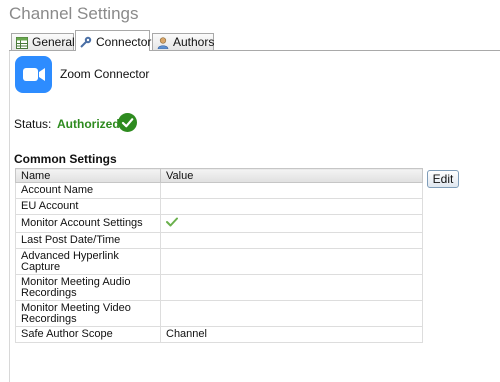 Image resolution: width=500 pixels, height=382 pixels. What do you see at coordinates (88, 223) in the screenshot?
I see `row-name: Monitor Account Settings` at bounding box center [88, 223].